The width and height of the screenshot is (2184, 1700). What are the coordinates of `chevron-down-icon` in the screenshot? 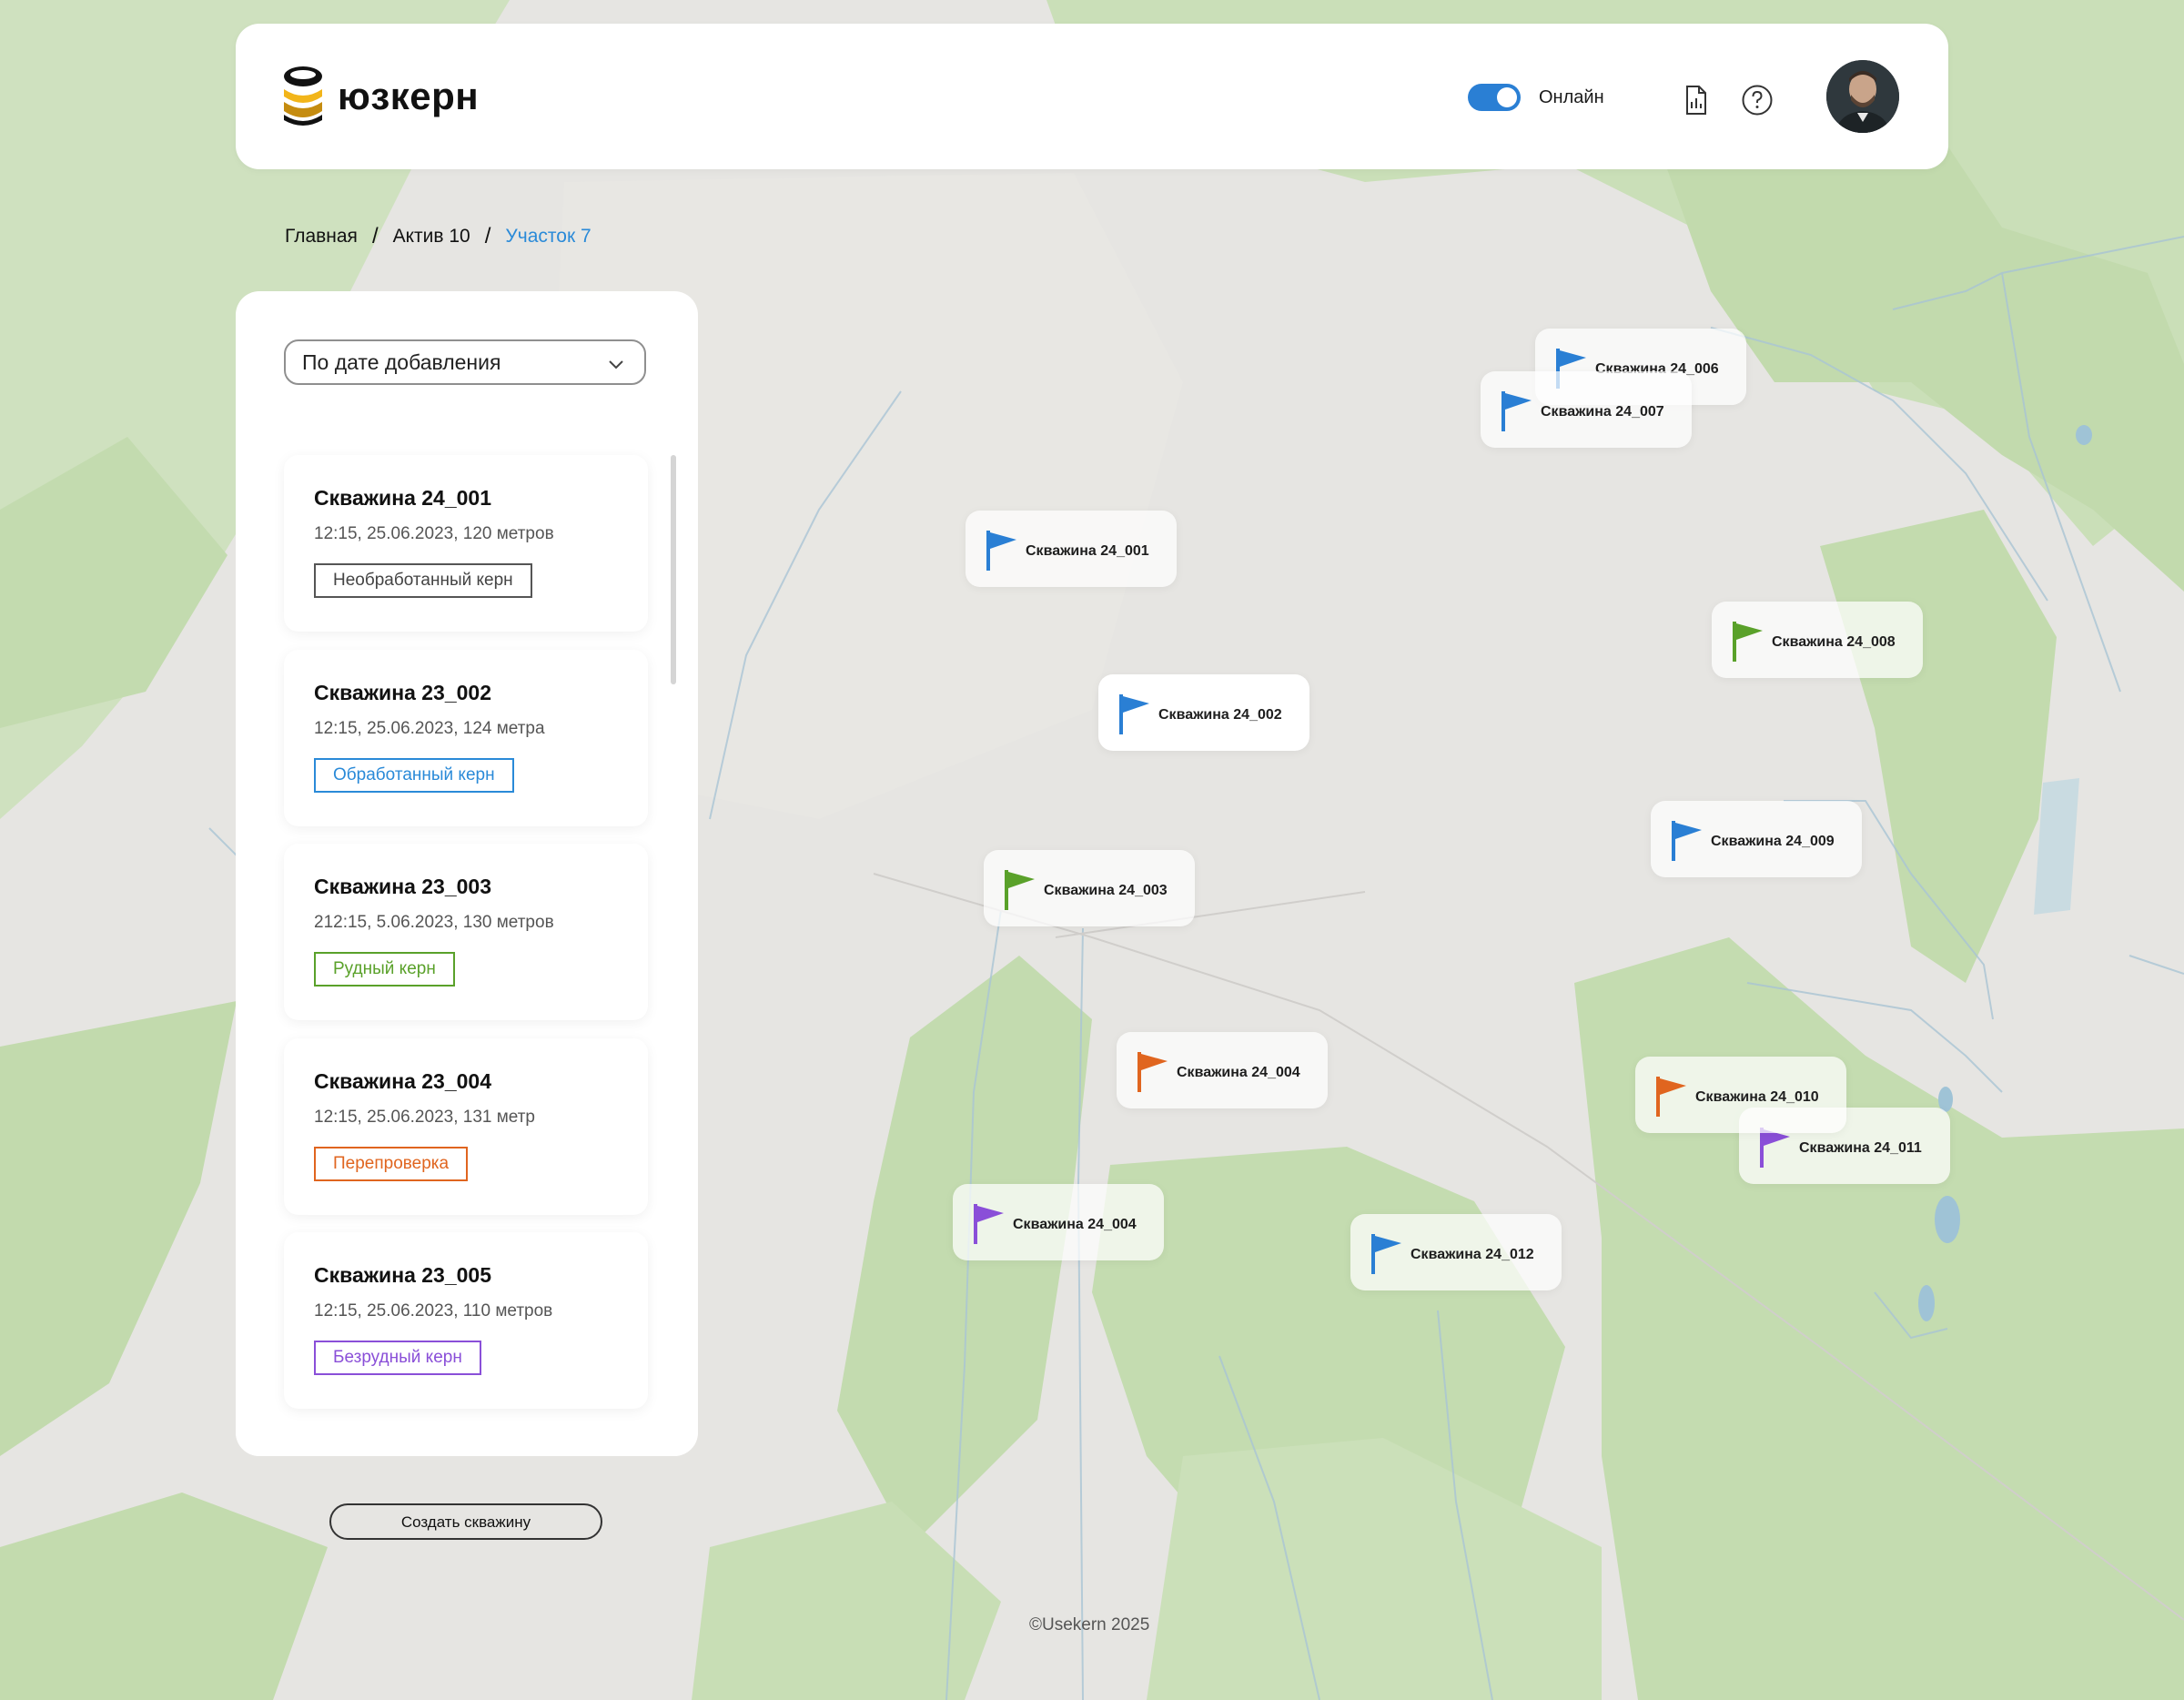 It's located at (616, 365).